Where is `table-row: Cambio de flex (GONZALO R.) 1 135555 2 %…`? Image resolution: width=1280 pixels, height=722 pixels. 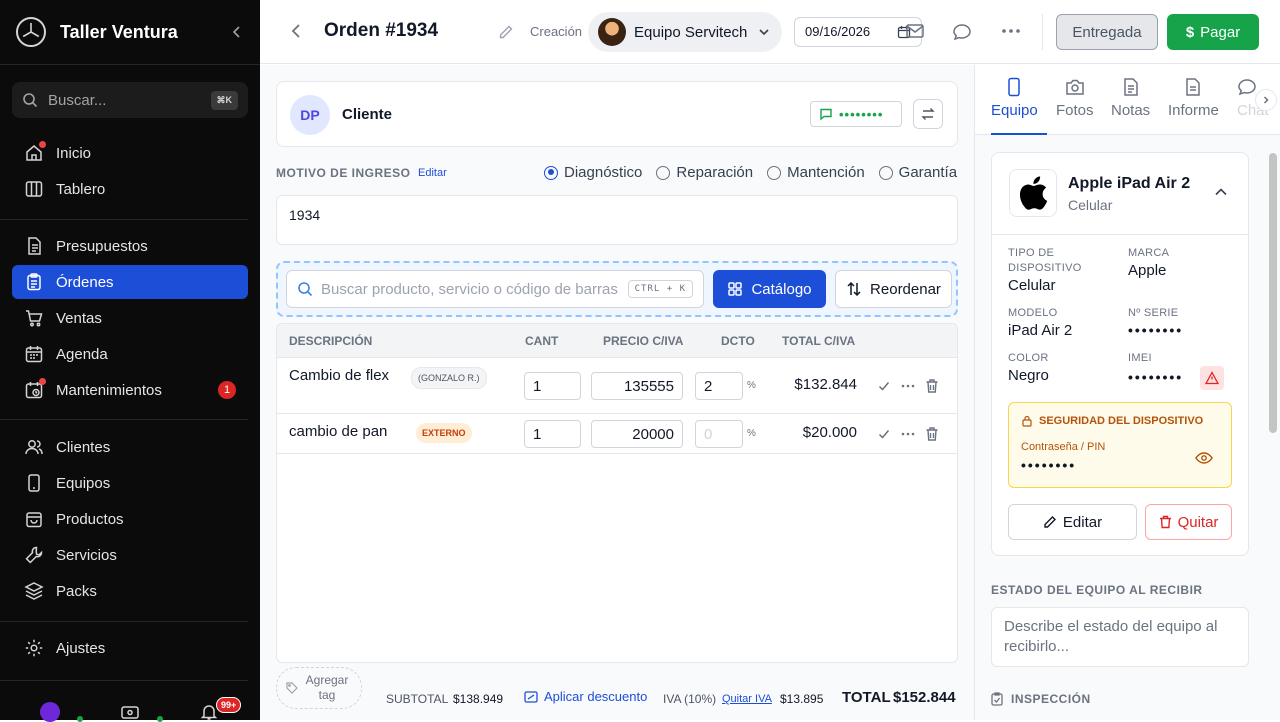
table-row: Cambio de flex (GONZALO R.) 1 135555 2 %… is located at coordinates (617, 386).